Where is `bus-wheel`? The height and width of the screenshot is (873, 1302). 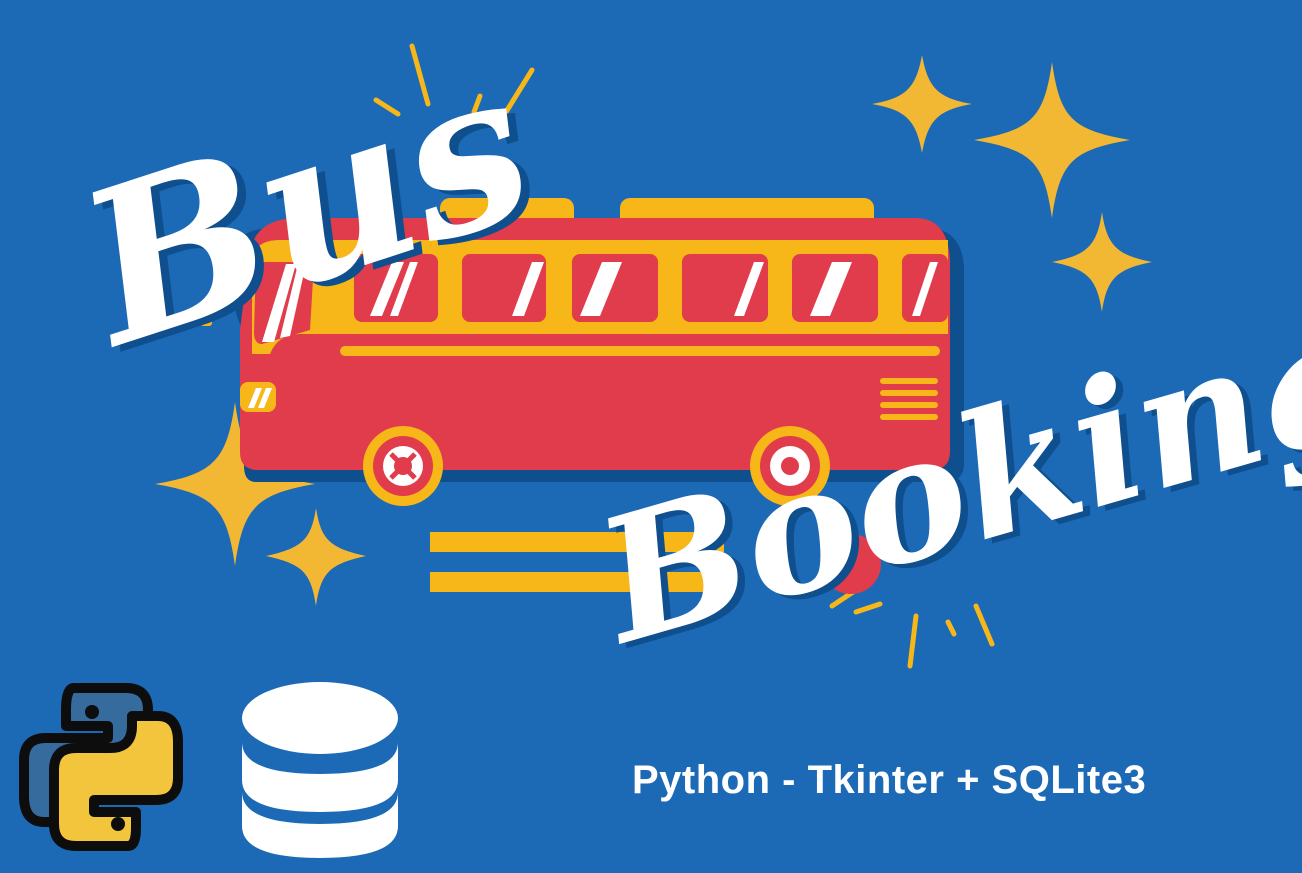 bus-wheel is located at coordinates (403, 466).